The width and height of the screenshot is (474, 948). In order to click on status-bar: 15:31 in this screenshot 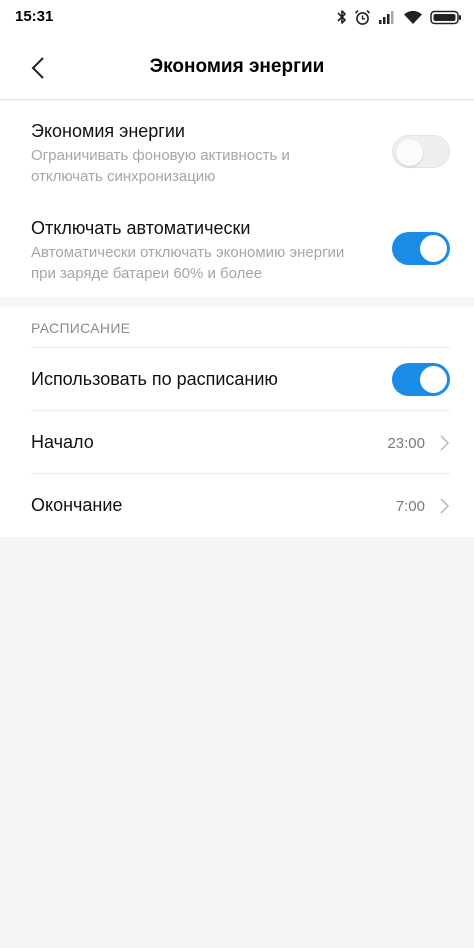, I will do `click(237, 17)`.